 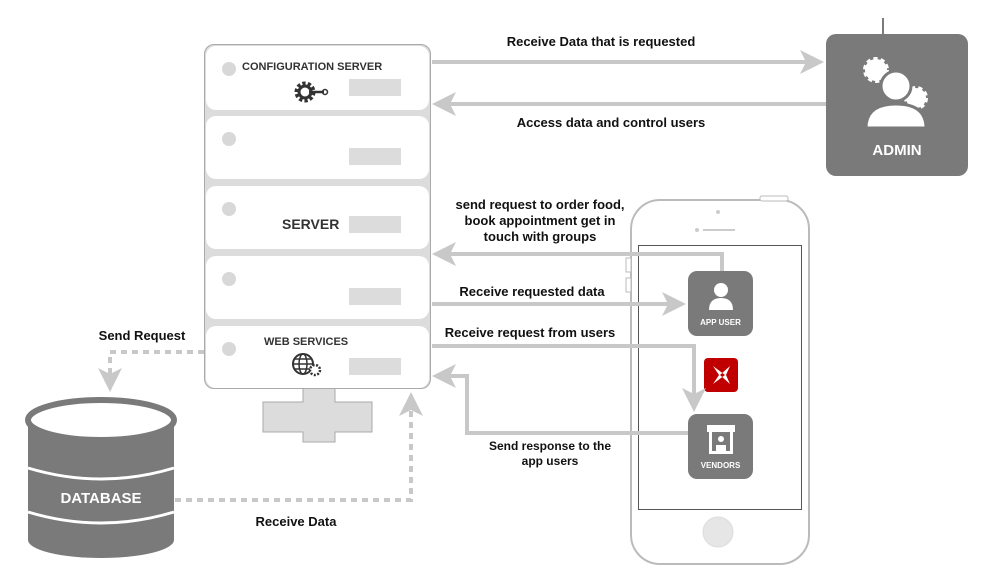 I want to click on arrow-server-to-vendors, so click(x=569, y=378).